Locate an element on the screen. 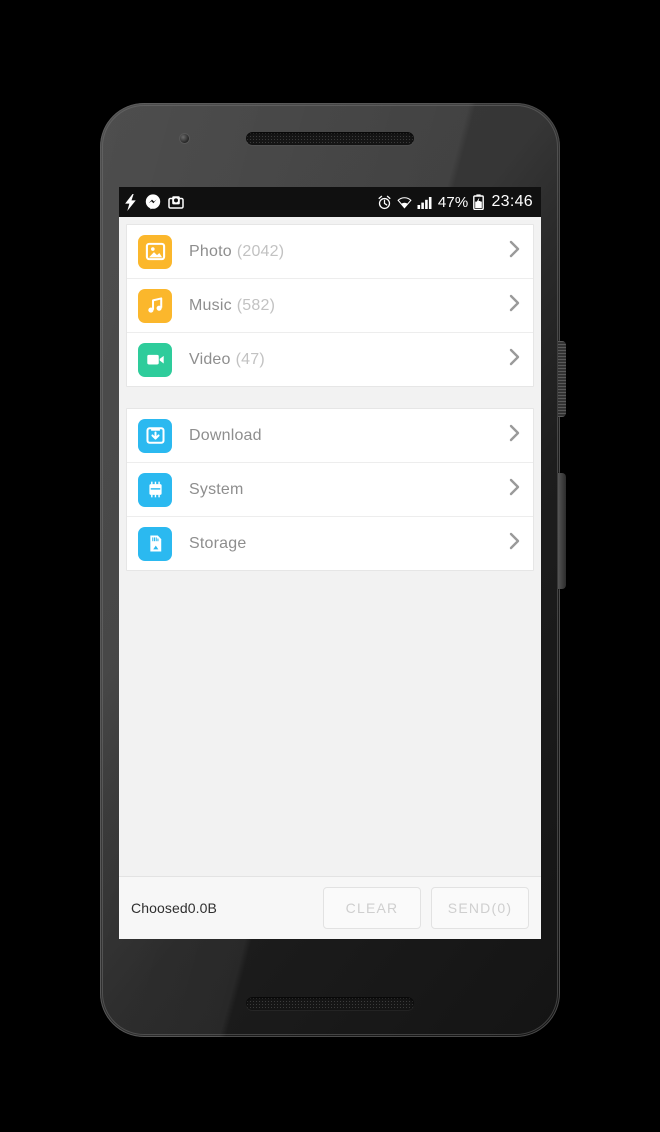 The width and height of the screenshot is (660, 1132). storage-icon is located at coordinates (155, 543).